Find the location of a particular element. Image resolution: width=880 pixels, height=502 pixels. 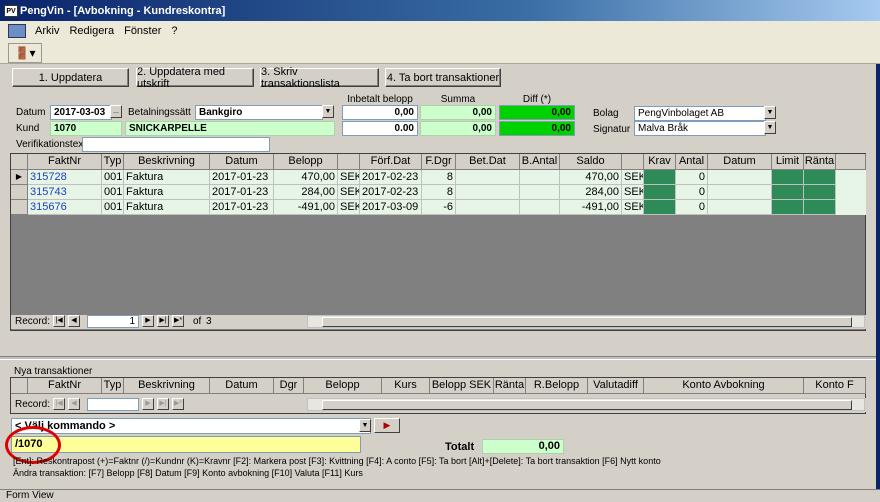

col-limit: Limit is located at coordinates (788, 162).